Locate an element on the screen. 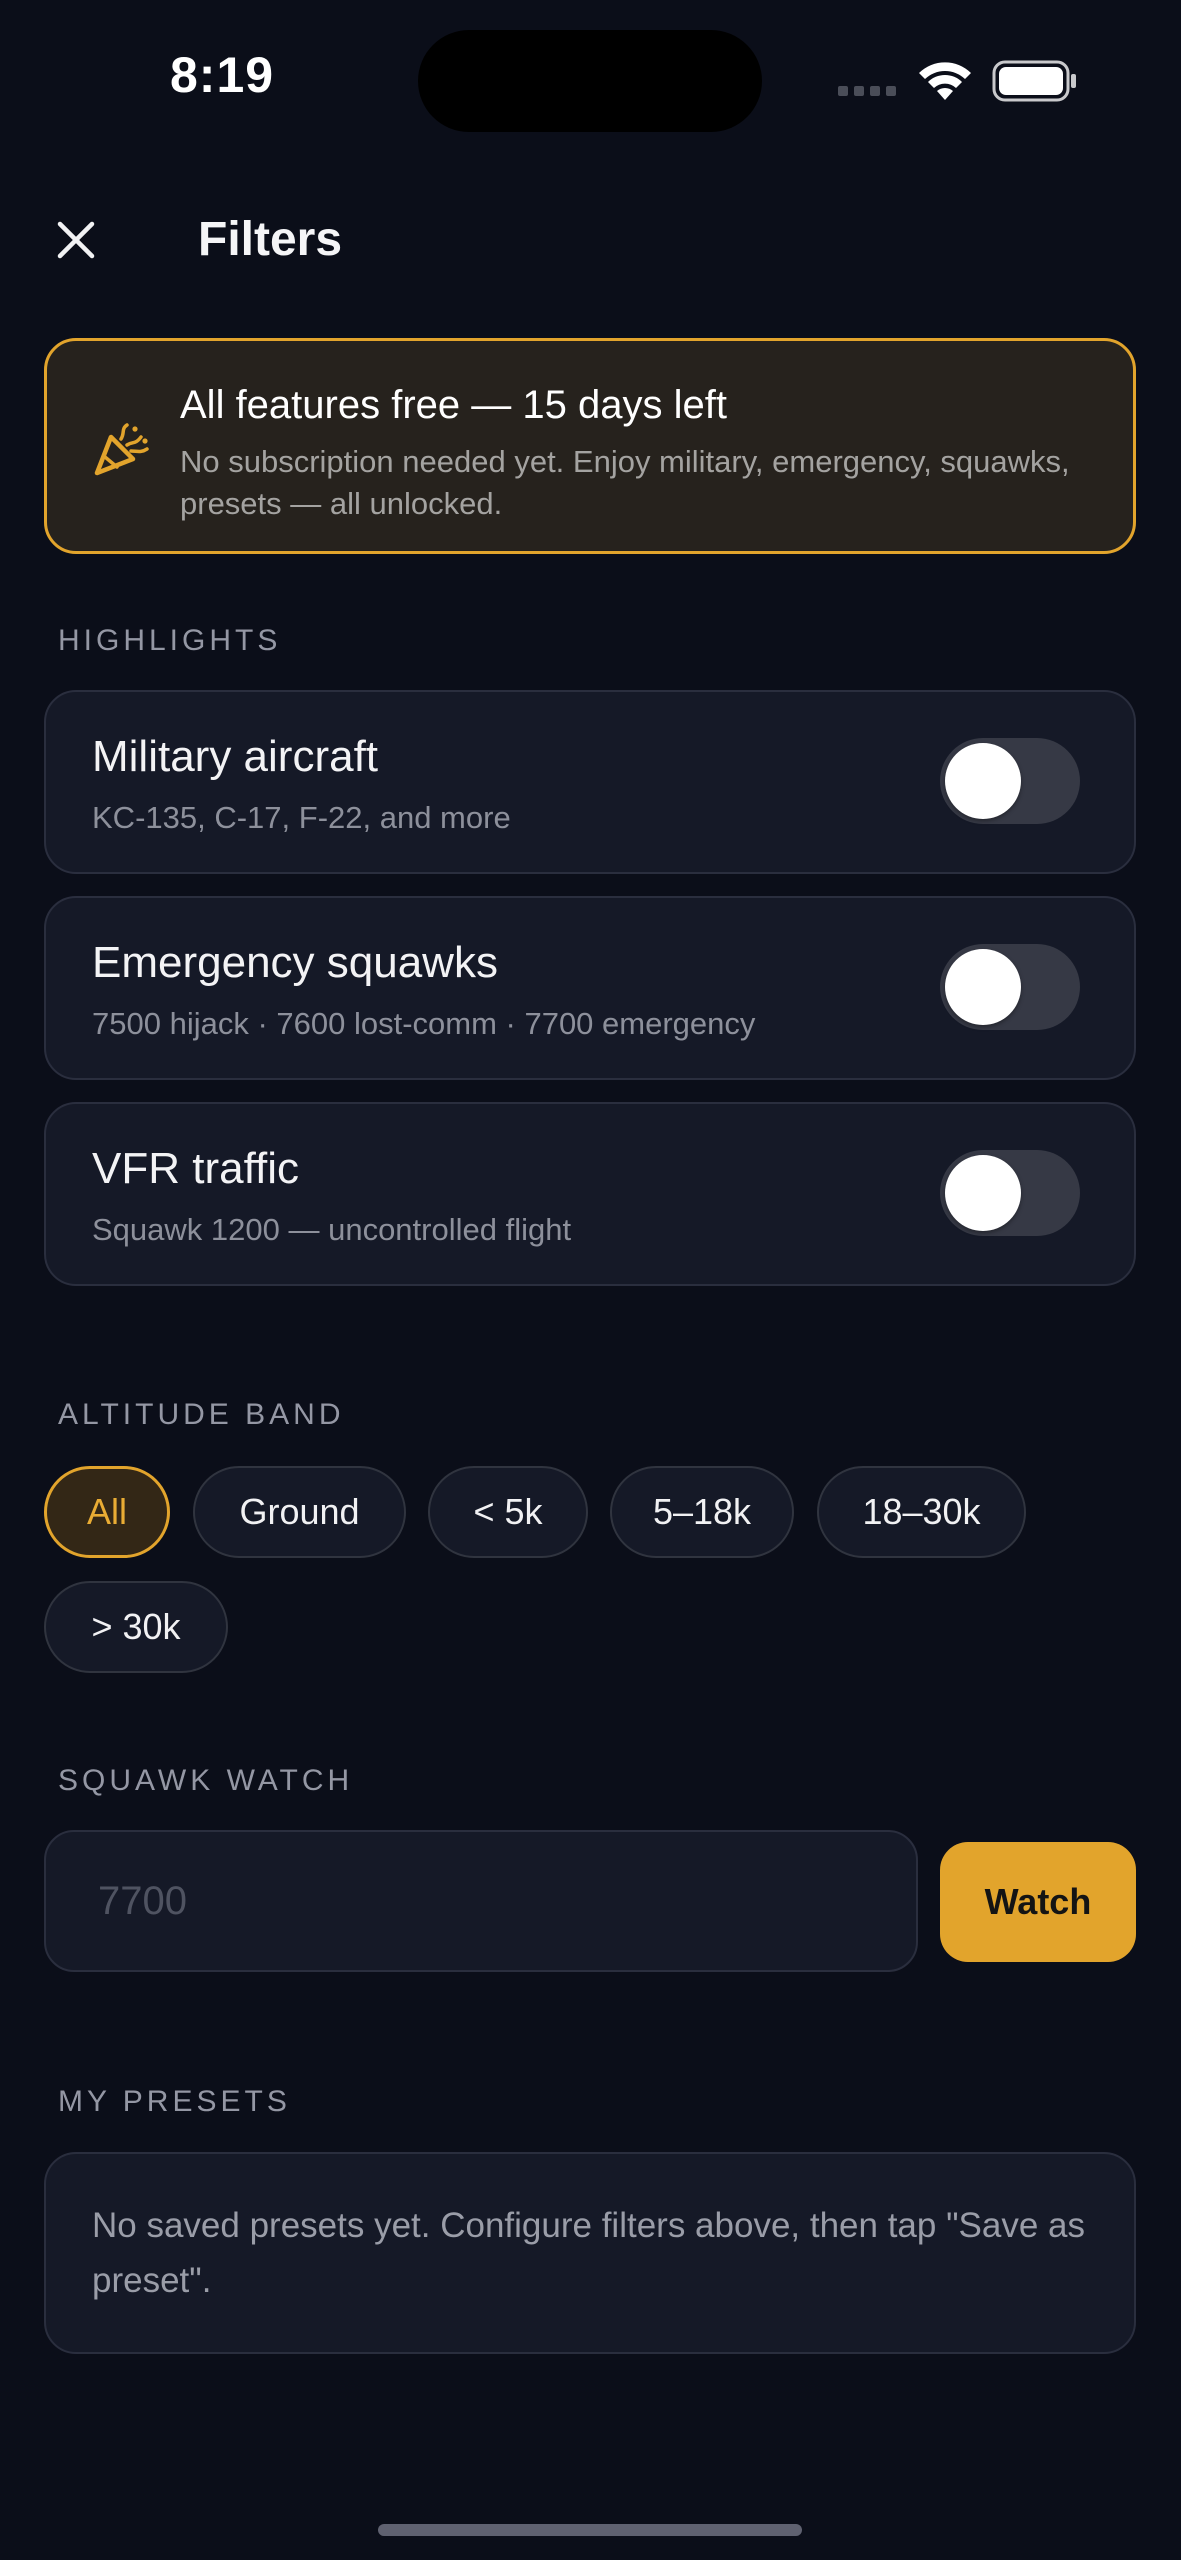 This screenshot has width=1181, height=2560. altitude-chip-under-5k: < 5k is located at coordinates (508, 1512).